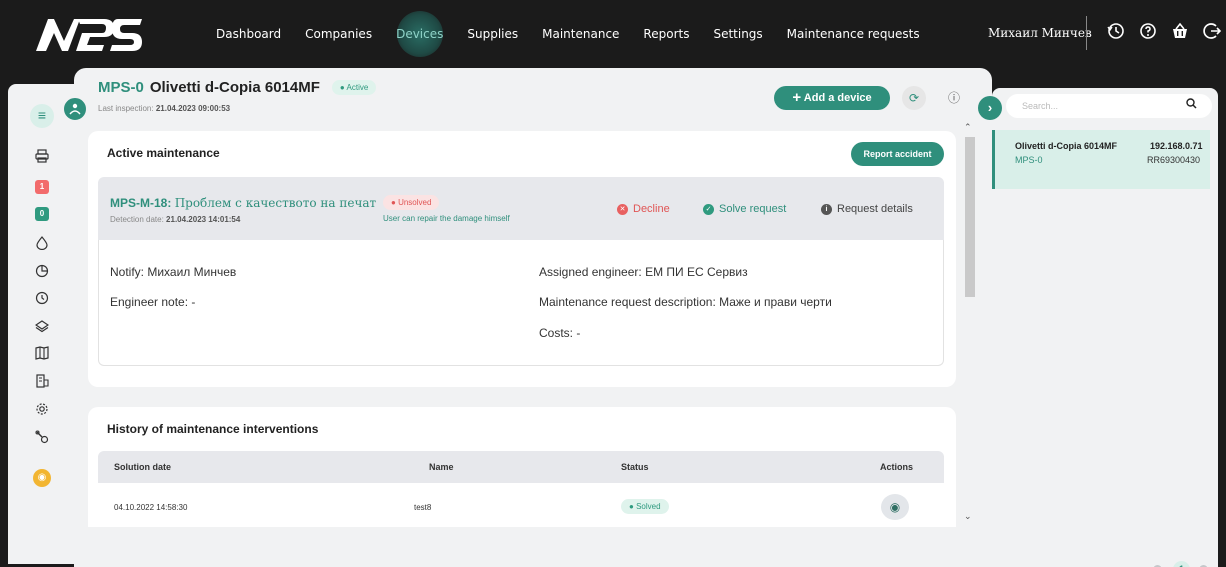  What do you see at coordinates (826, 209) in the screenshot?
I see `info-icon: i` at bounding box center [826, 209].